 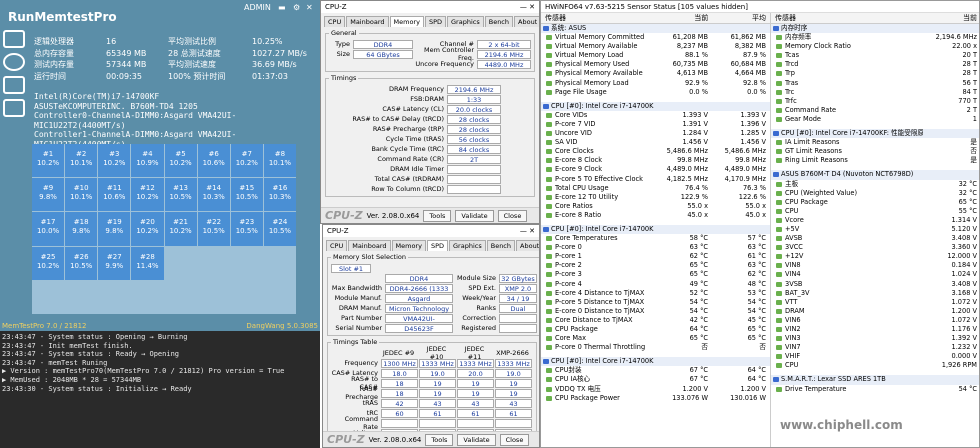 What do you see at coordinates (309, 7) in the screenshot?
I see `close-icon: ✕` at bounding box center [309, 7].